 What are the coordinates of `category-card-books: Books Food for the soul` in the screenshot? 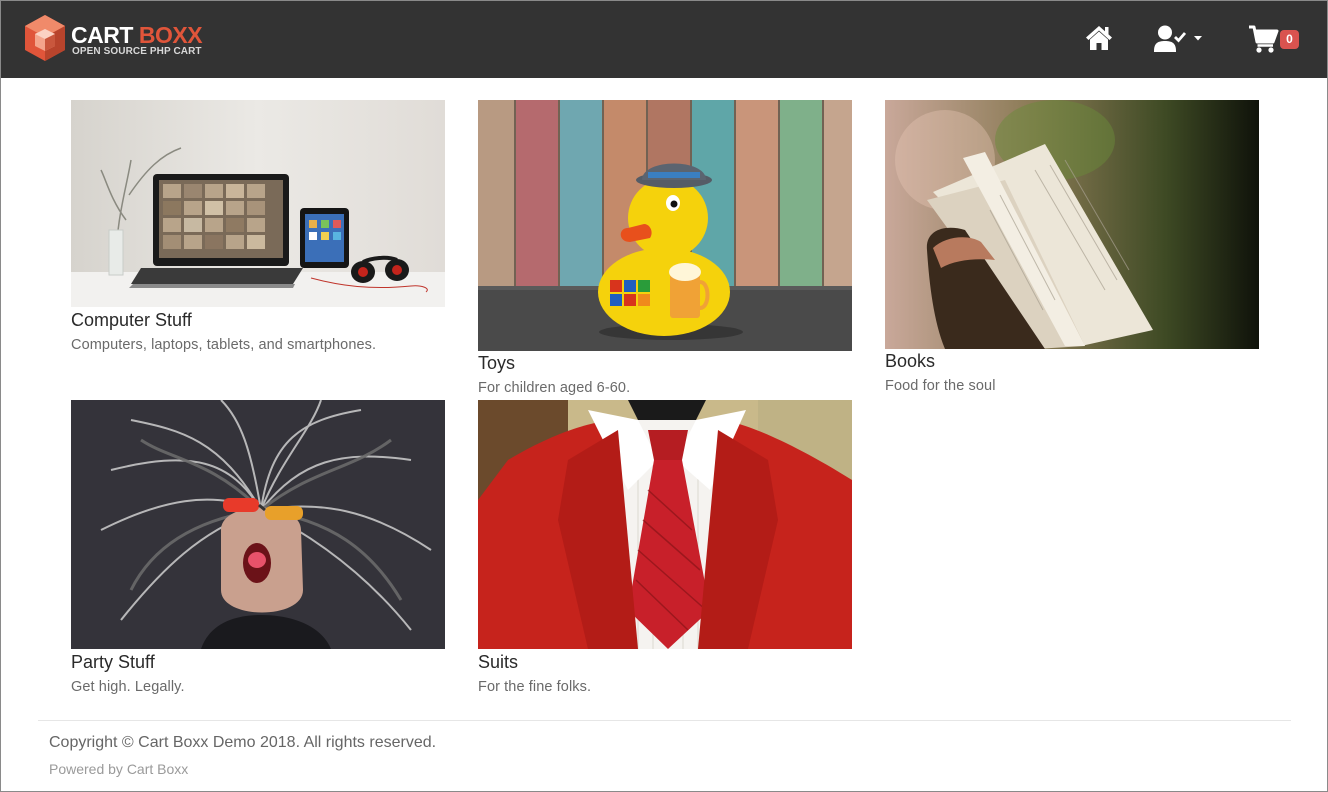 It's located at (1072, 249).